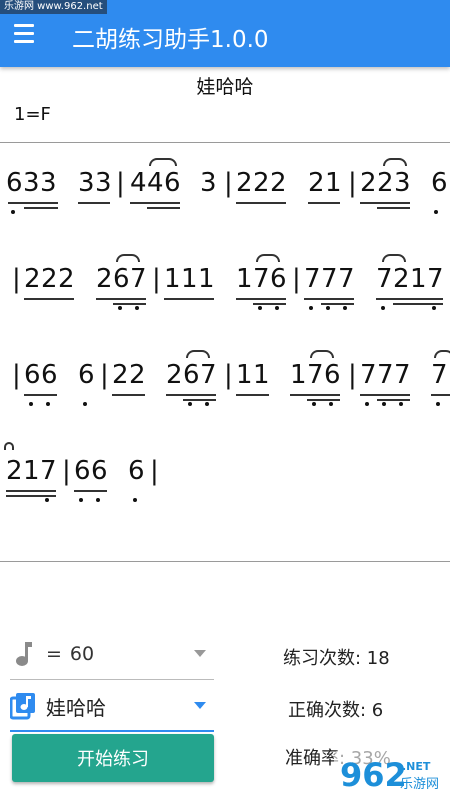  What do you see at coordinates (103, 183) in the screenshot?
I see `score-note: 3` at bounding box center [103, 183].